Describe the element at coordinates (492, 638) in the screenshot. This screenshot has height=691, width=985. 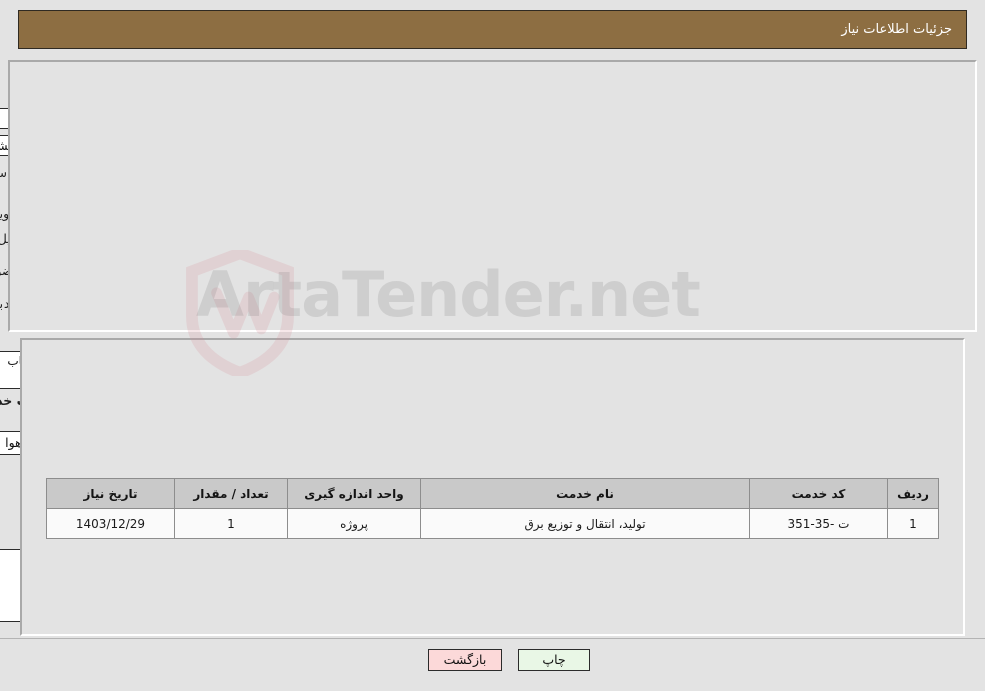
I see `footer-divider` at that location.